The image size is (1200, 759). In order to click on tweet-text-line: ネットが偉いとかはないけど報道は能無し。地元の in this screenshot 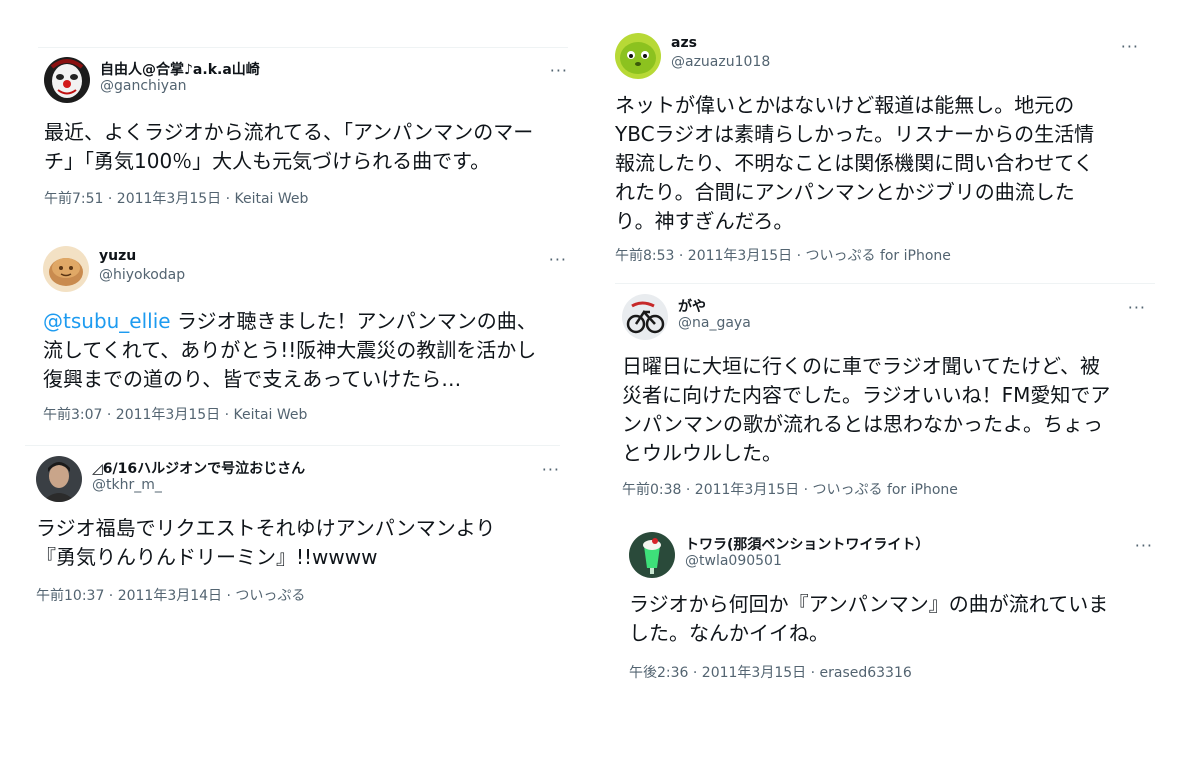, I will do `click(845, 105)`.